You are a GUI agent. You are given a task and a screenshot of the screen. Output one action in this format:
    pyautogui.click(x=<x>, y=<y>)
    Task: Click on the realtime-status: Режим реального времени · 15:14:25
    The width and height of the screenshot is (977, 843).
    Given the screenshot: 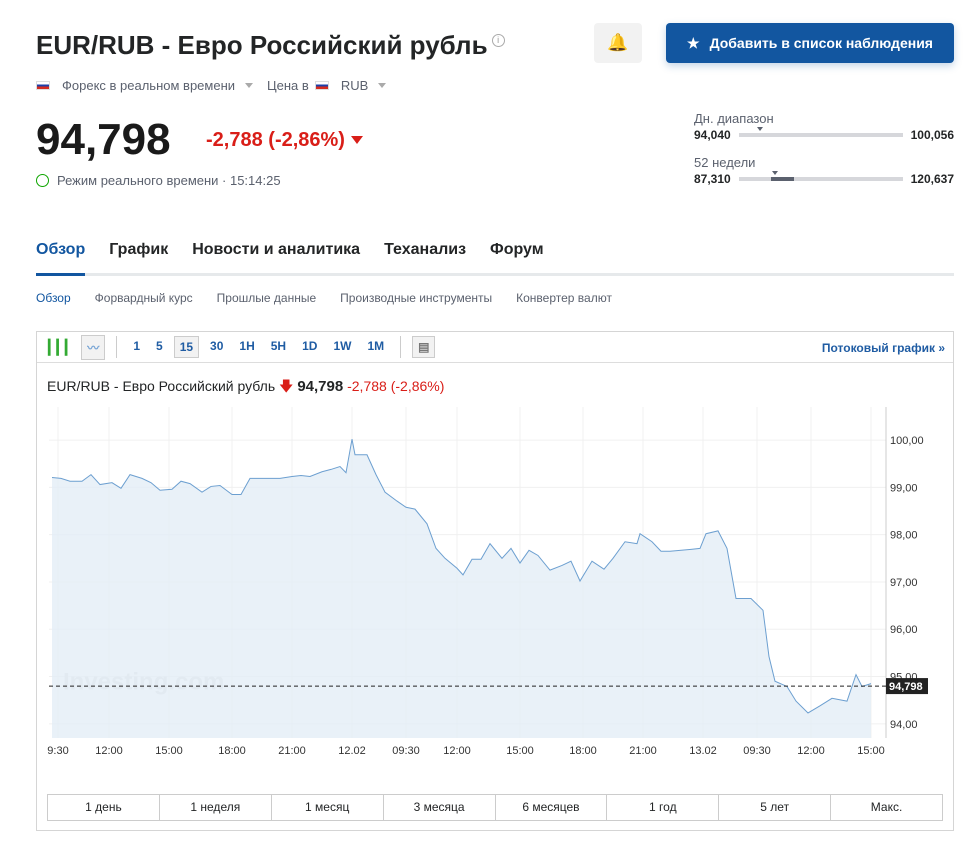 What is the action you would take?
    pyautogui.click(x=158, y=180)
    